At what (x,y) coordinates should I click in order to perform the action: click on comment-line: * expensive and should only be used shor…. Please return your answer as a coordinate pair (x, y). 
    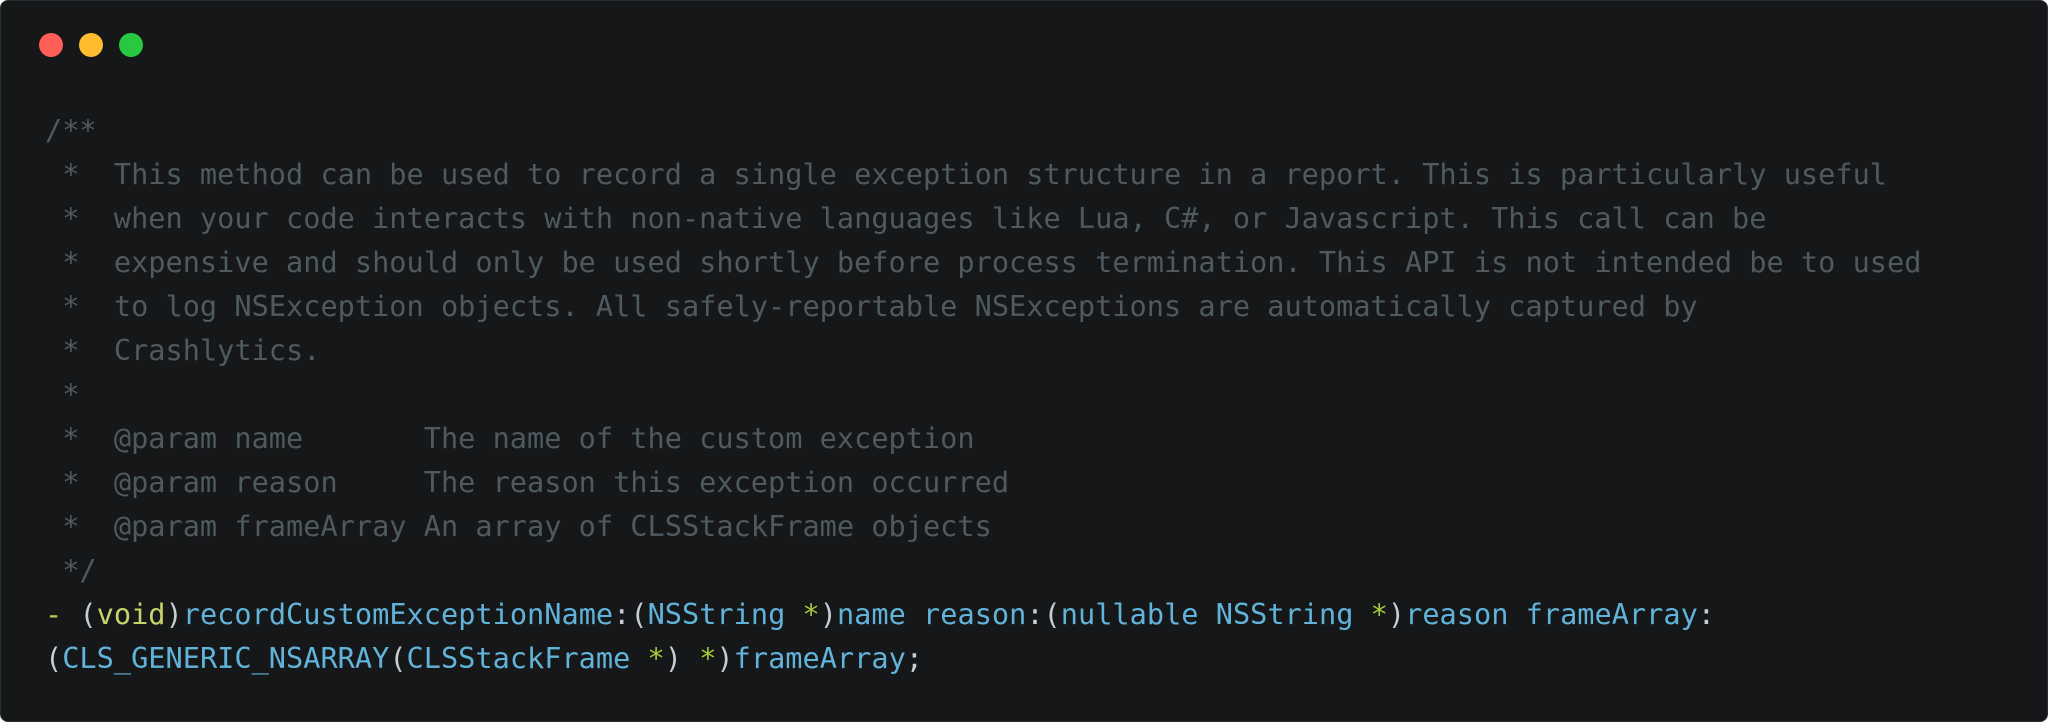
    Looking at the image, I should click on (983, 262).